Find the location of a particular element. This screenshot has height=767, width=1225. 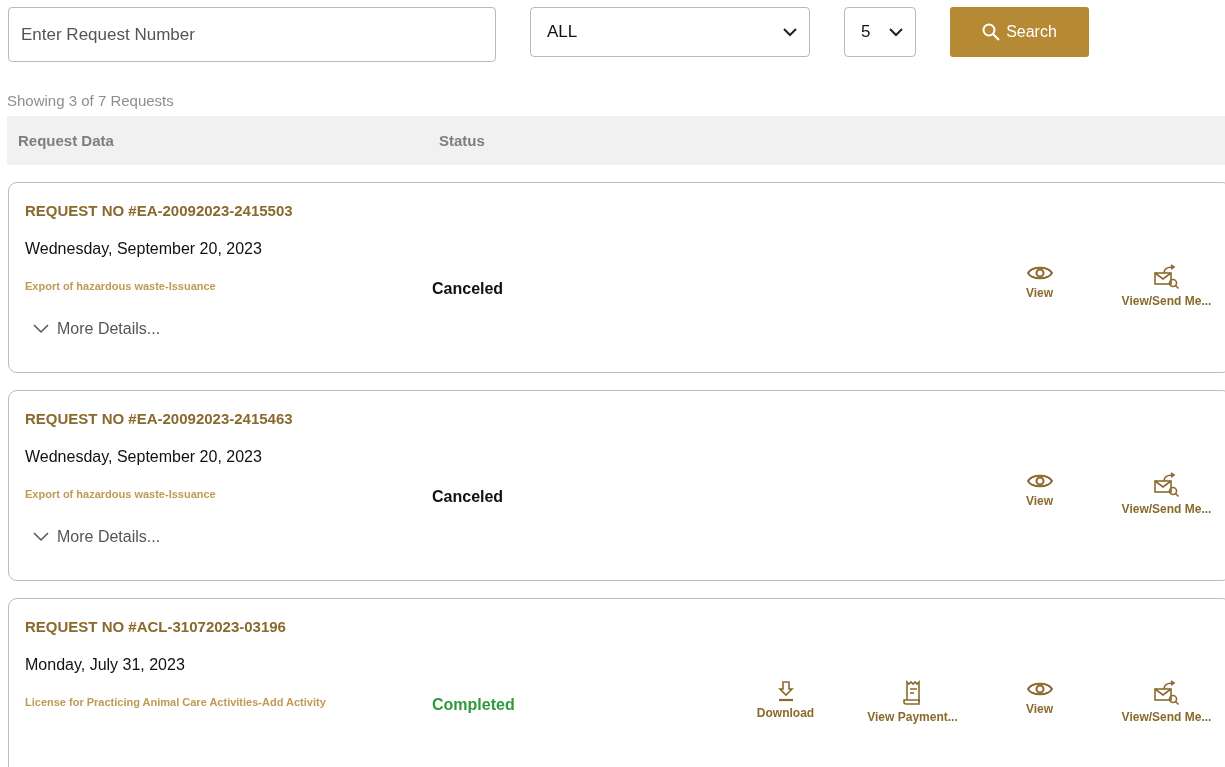

request-number: REQUEST NO #EA-20092023-2415503 is located at coordinates (159, 211).